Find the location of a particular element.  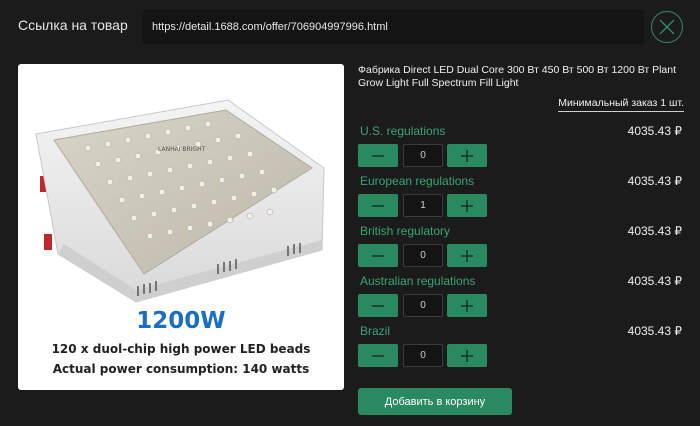

variant-row: European regulations 4035.43 ₽ is located at coordinates (523, 197).